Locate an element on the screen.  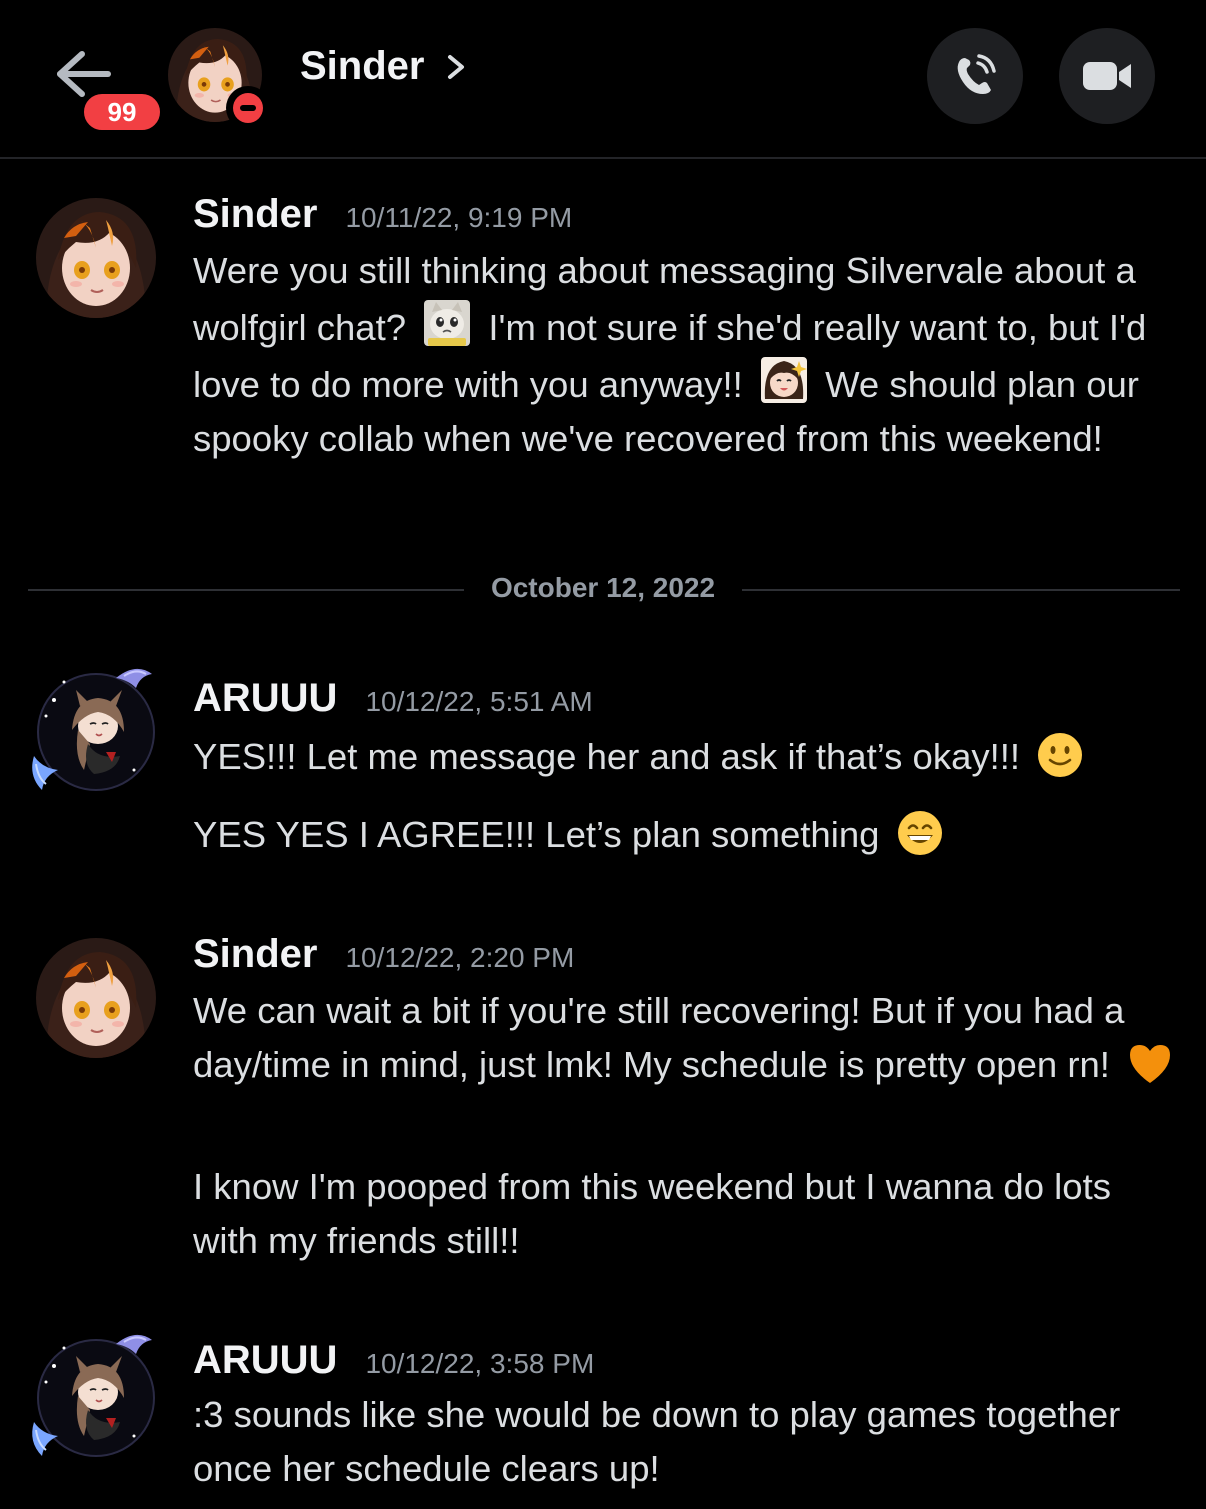
grinning-face-icon is located at coordinates (920, 833).